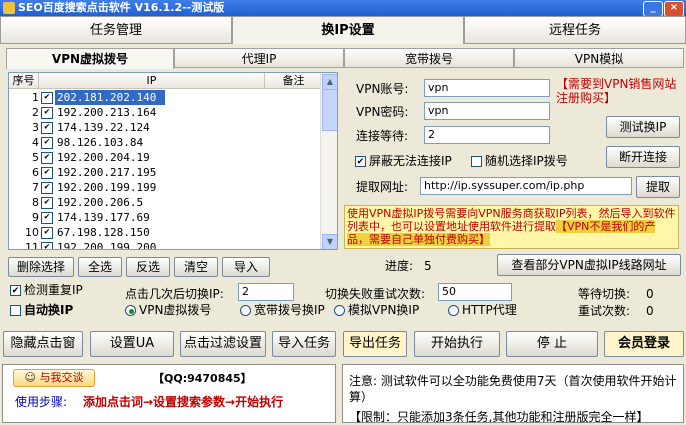 The width and height of the screenshot is (686, 425). What do you see at coordinates (35, 97) in the screenshot?
I see `row-number: 1` at bounding box center [35, 97].